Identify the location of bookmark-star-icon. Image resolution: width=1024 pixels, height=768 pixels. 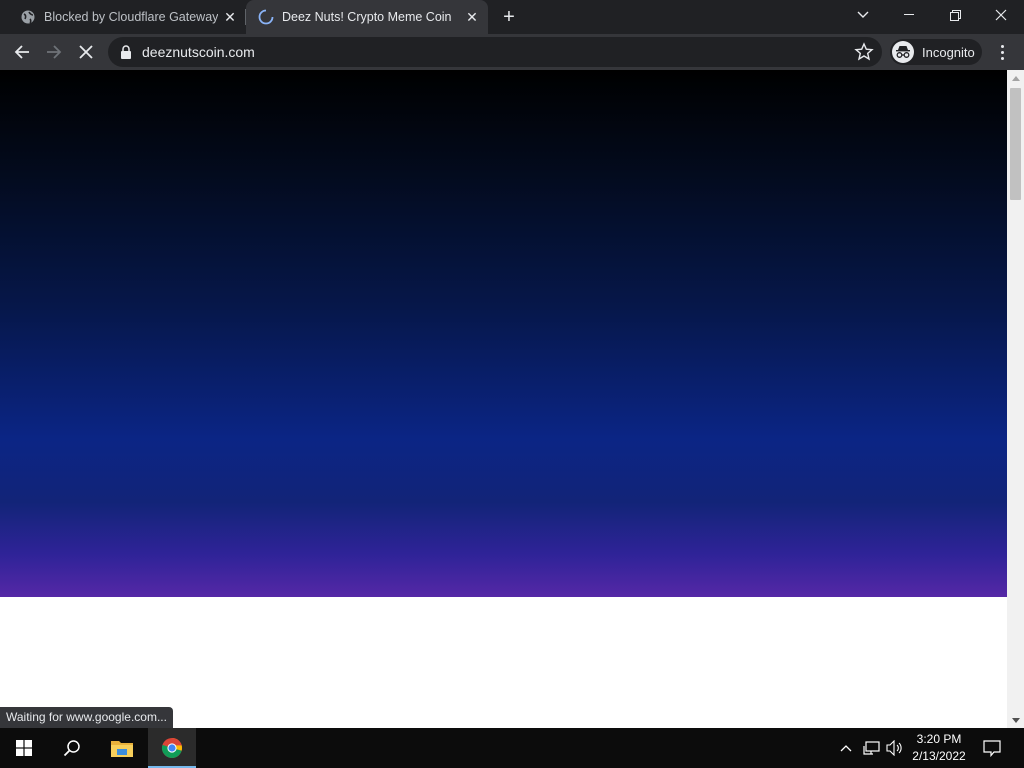
(864, 52).